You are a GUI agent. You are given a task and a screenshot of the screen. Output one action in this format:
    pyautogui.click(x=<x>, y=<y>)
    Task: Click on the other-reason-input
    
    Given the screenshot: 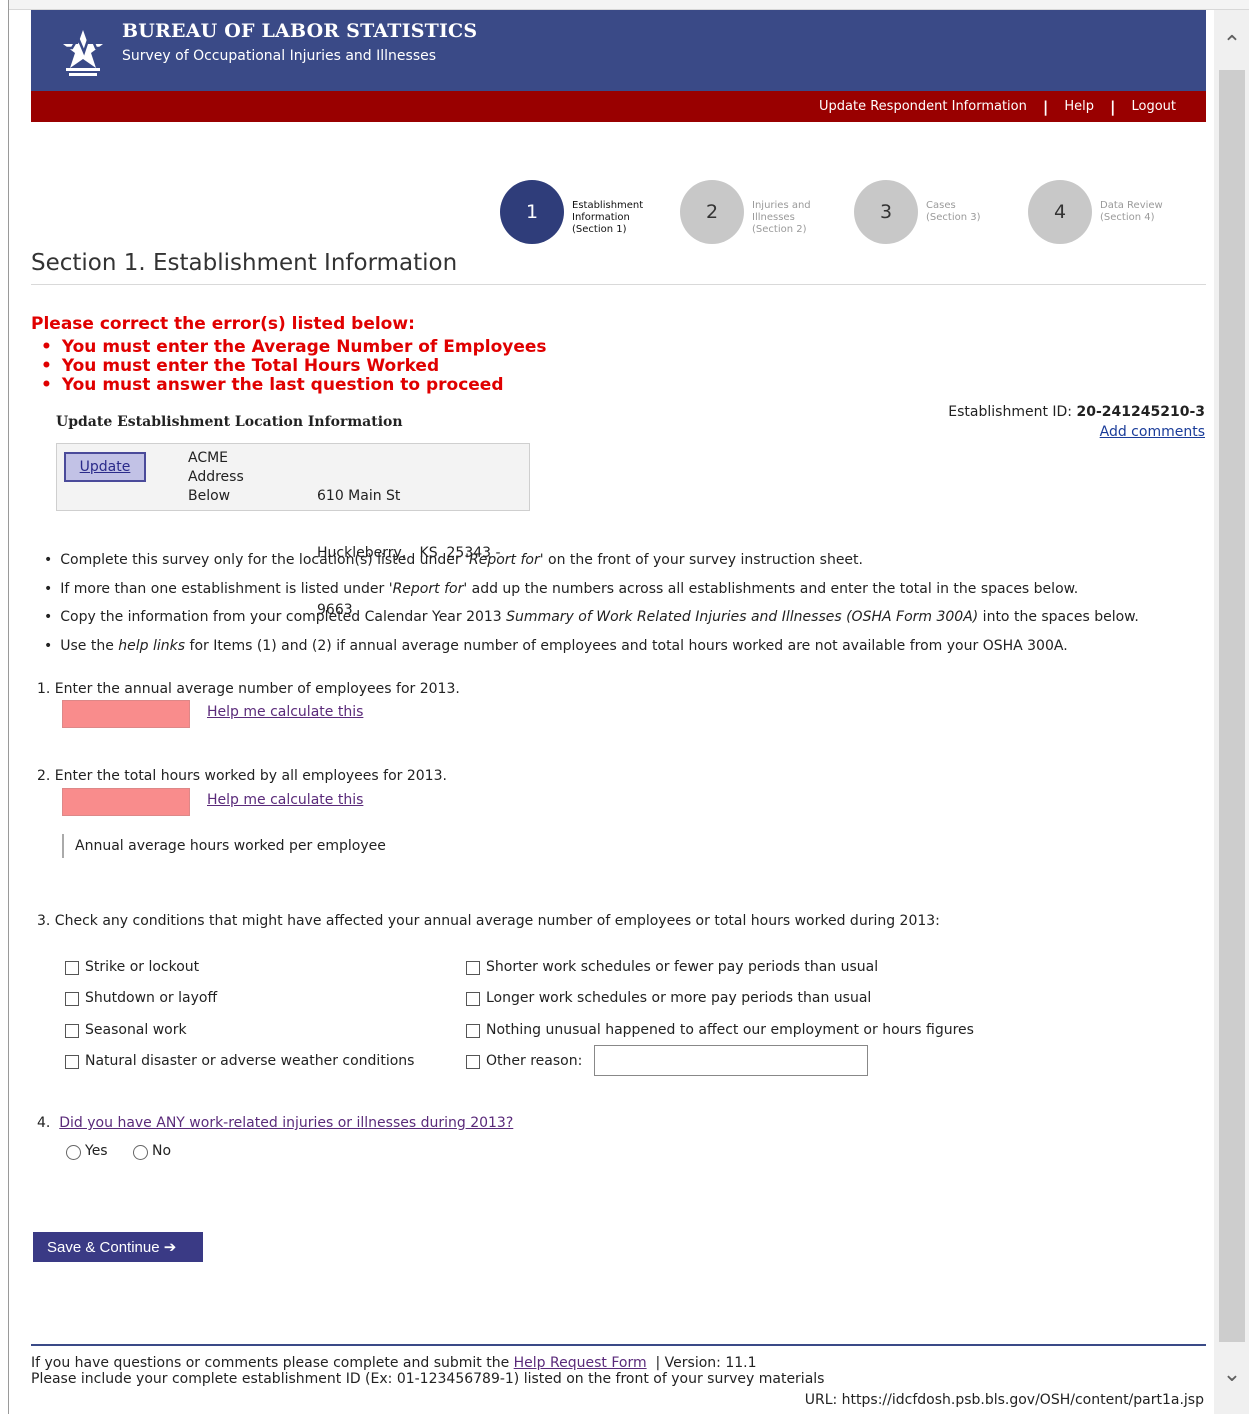 What is the action you would take?
    pyautogui.click(x=731, y=1060)
    